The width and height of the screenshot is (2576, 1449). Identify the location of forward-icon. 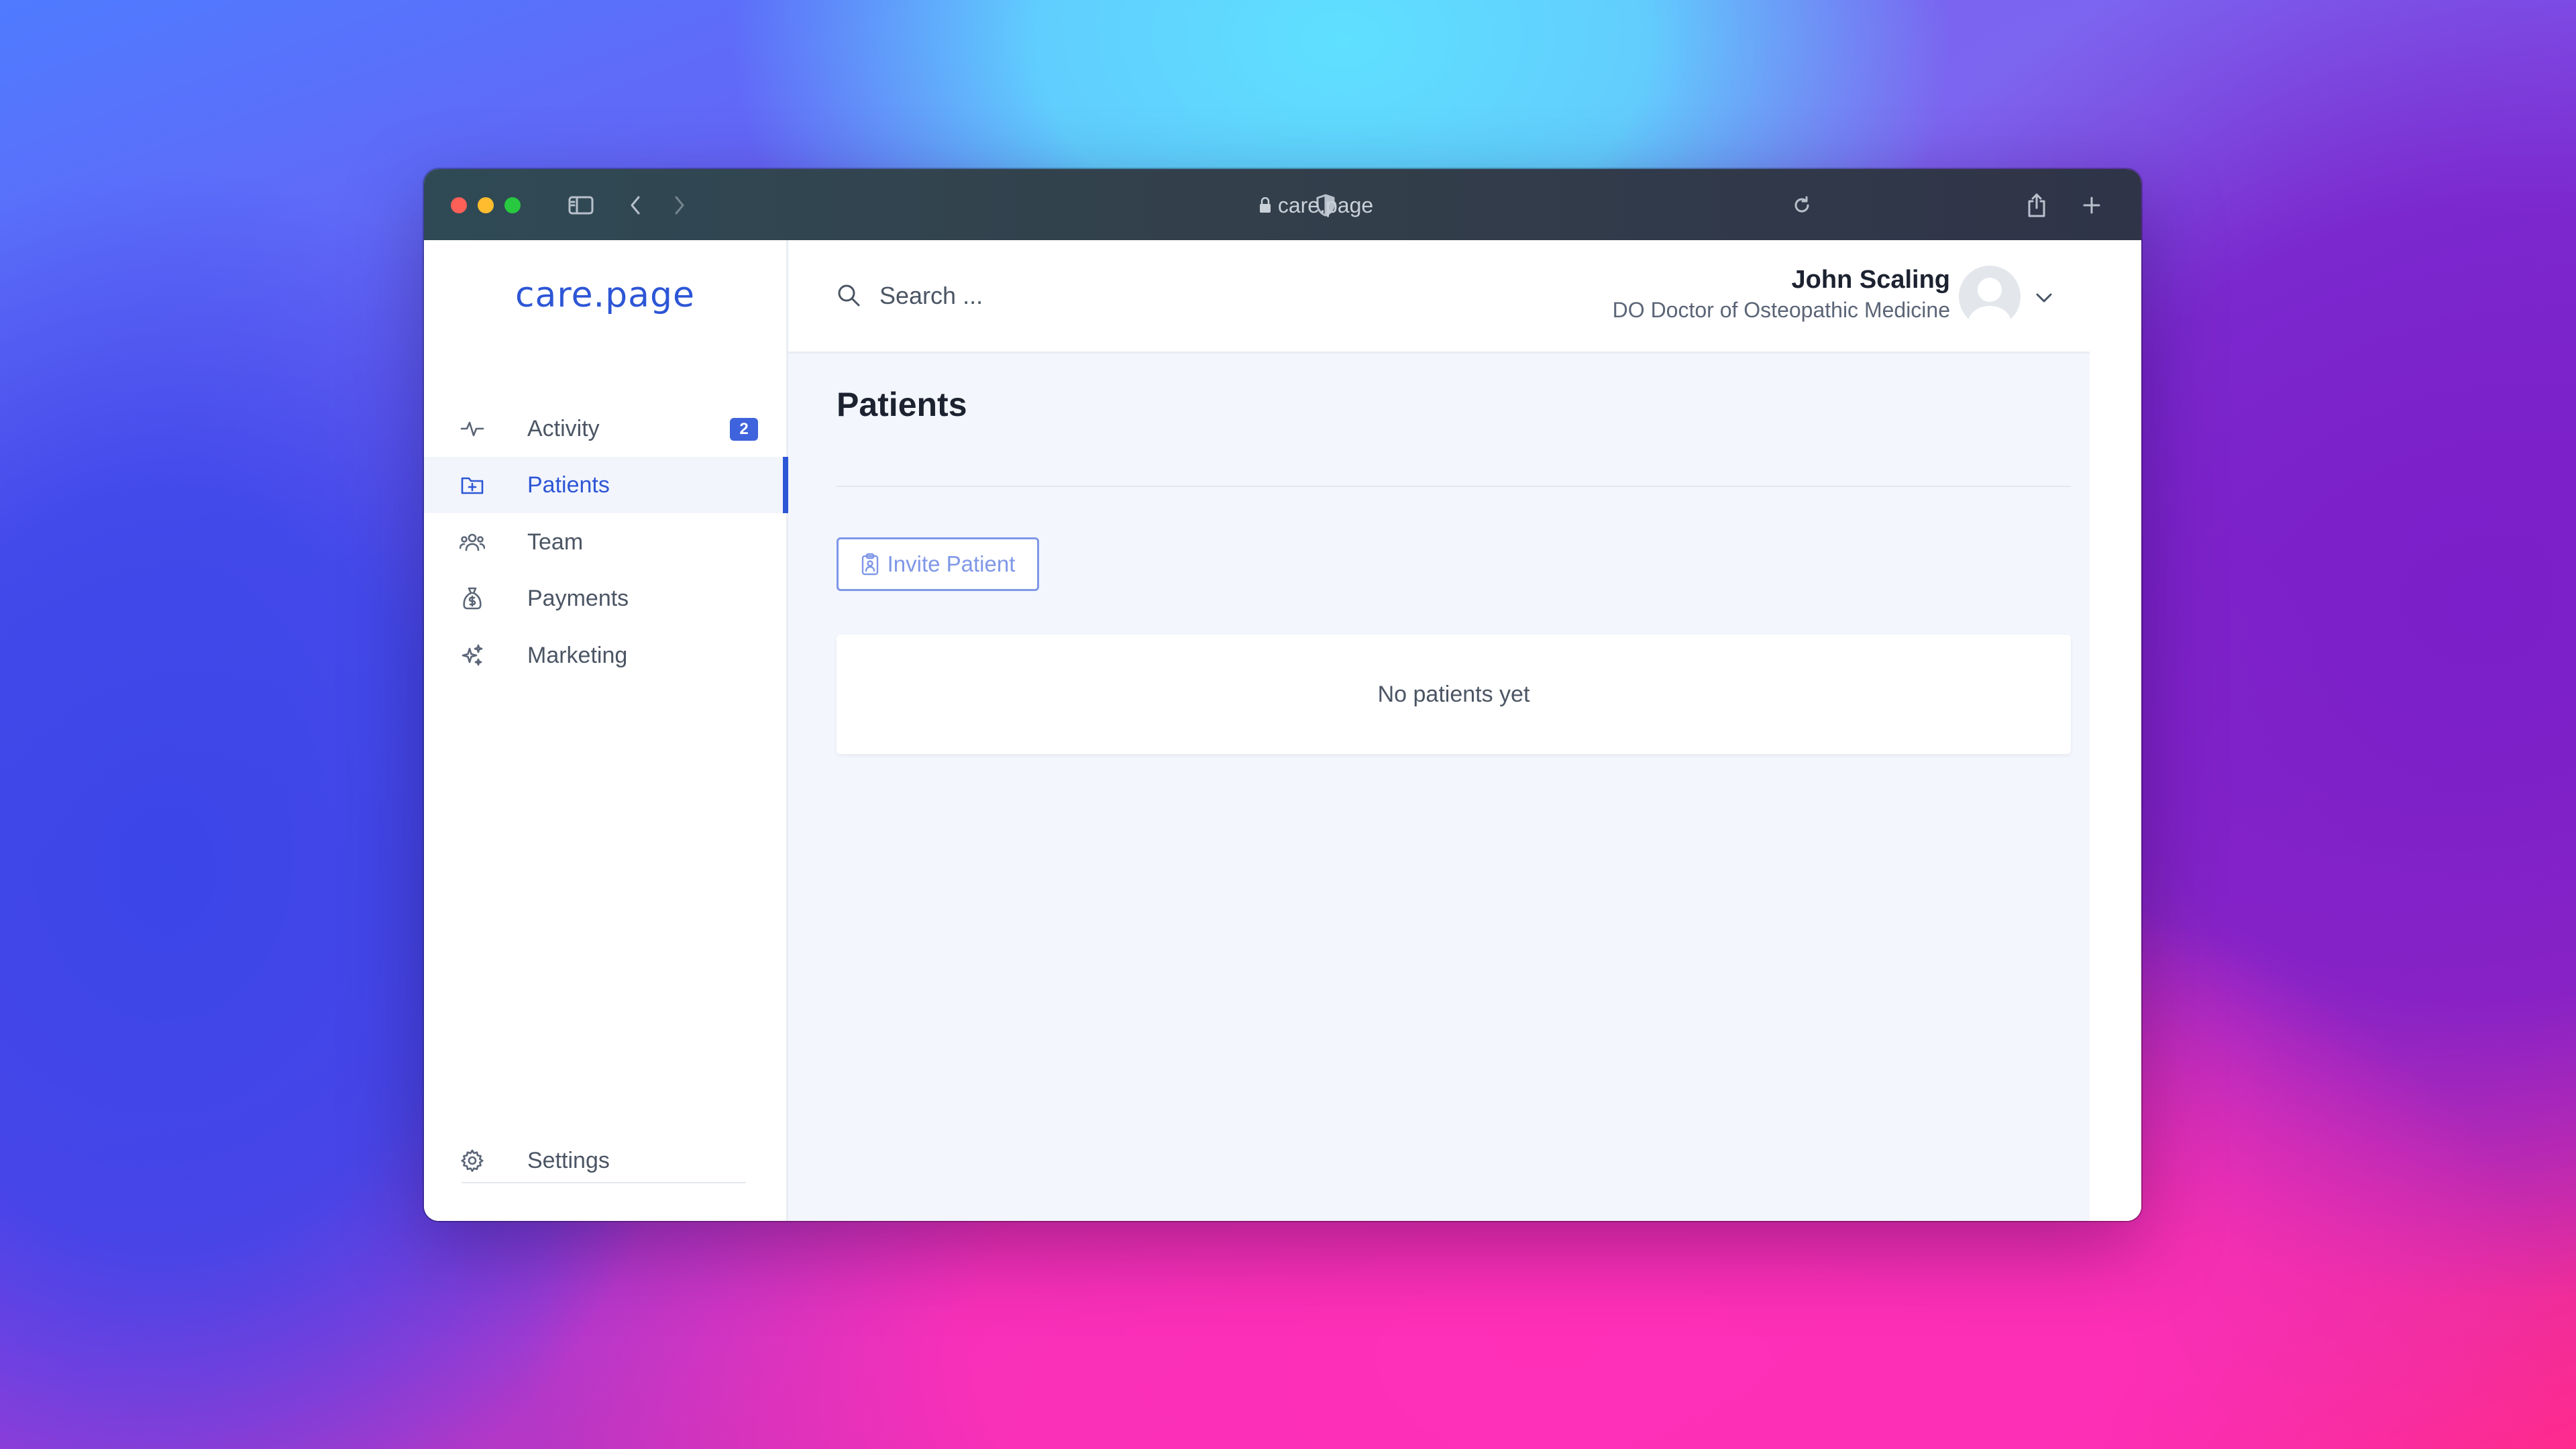
(679, 205).